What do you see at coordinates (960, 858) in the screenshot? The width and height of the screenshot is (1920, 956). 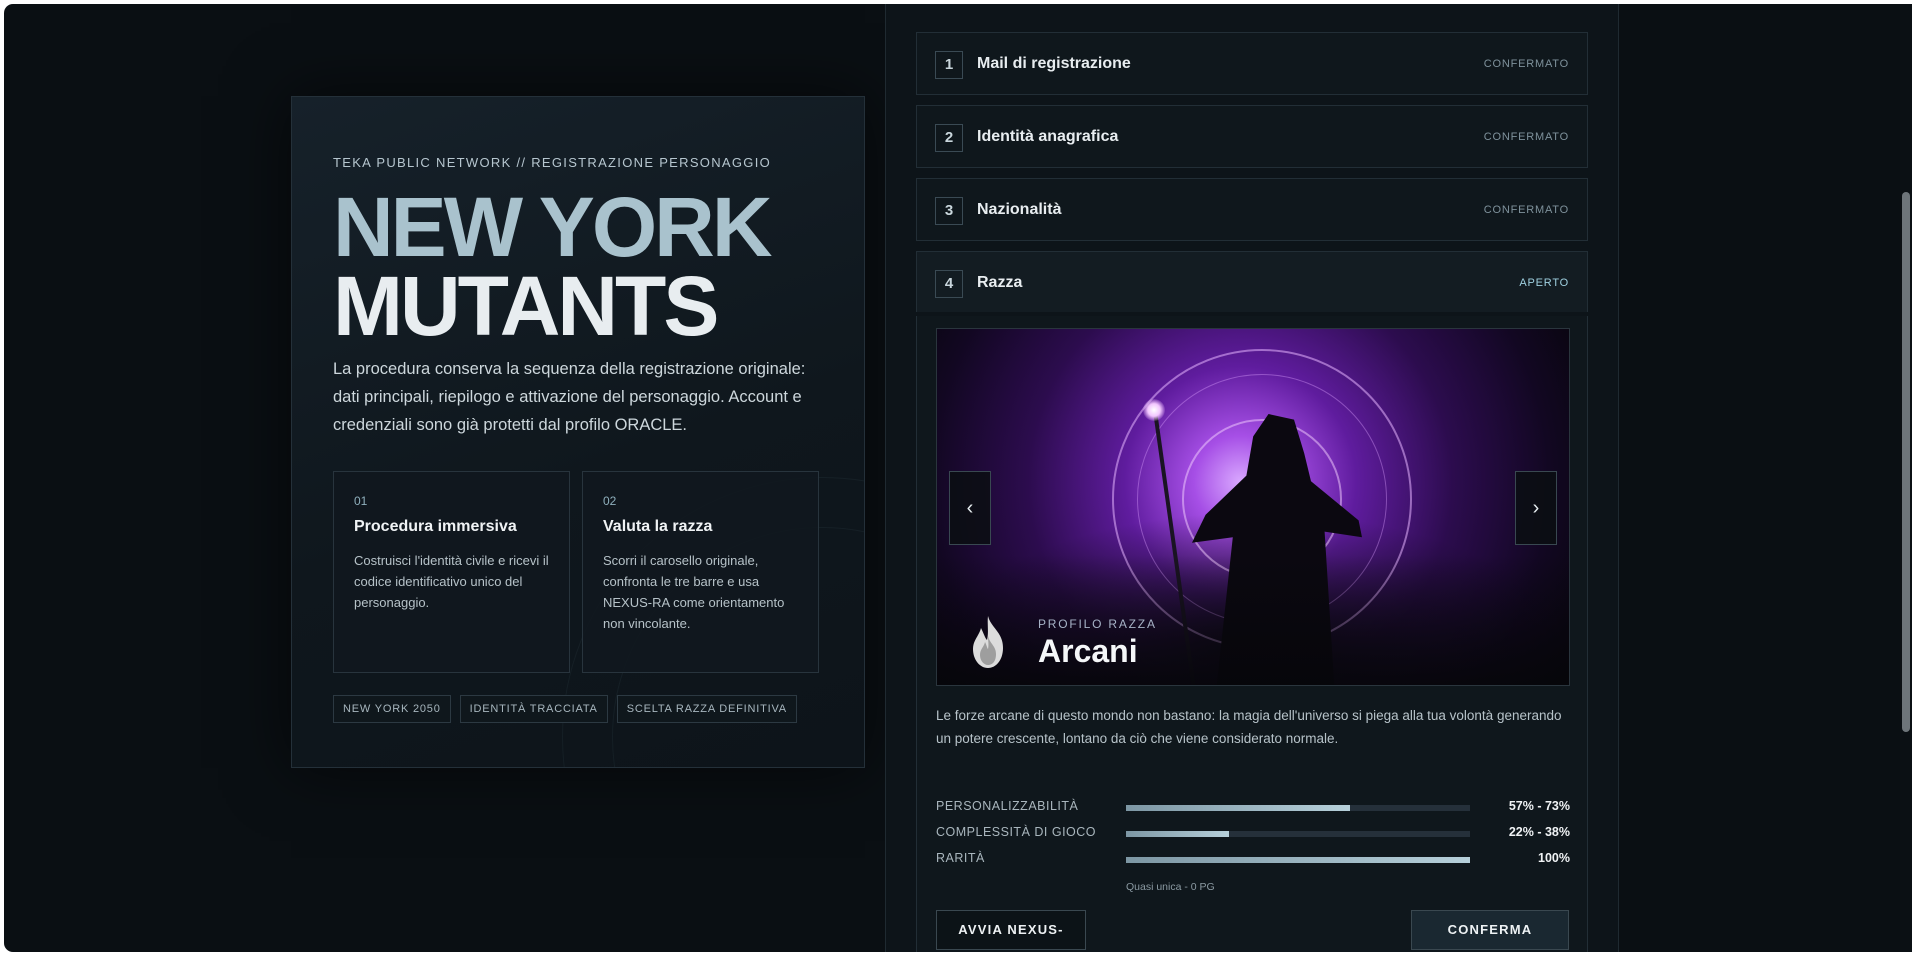 I see `stat-label: RARITÀ` at bounding box center [960, 858].